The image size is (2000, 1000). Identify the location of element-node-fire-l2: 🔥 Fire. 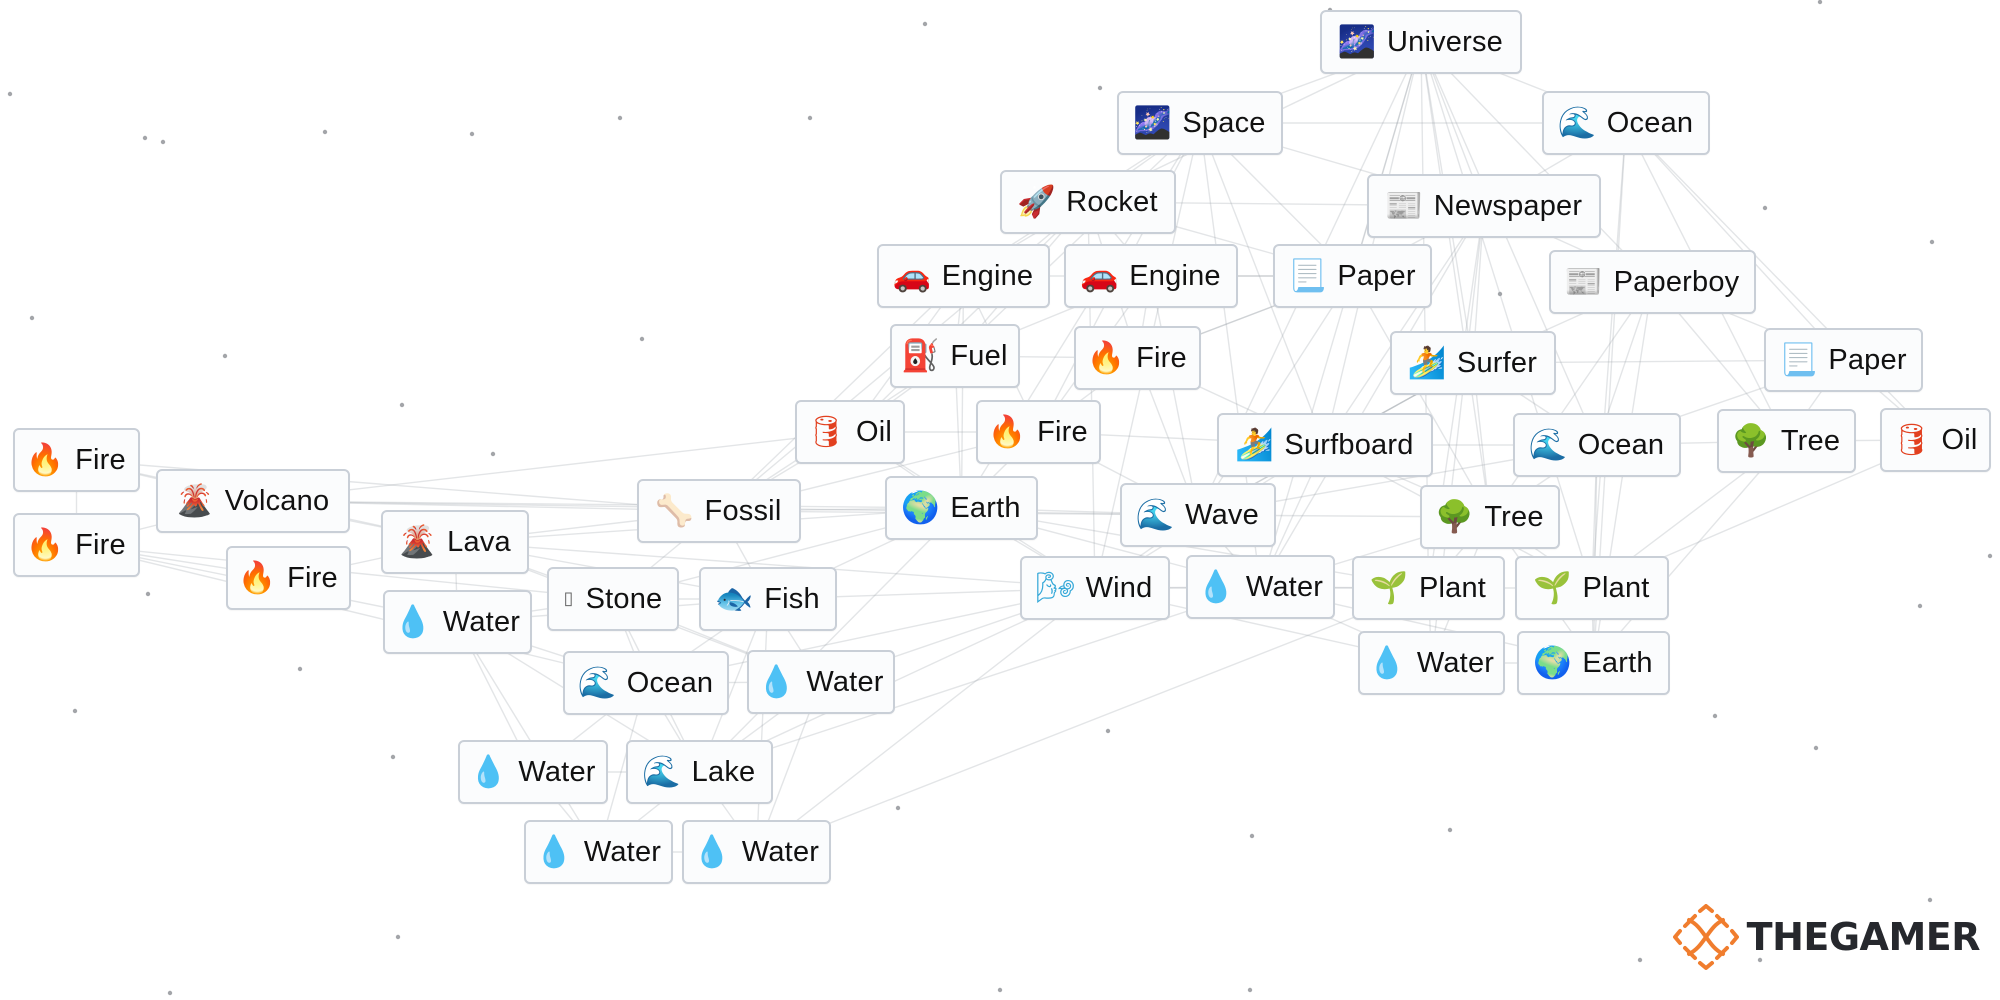
(76, 545).